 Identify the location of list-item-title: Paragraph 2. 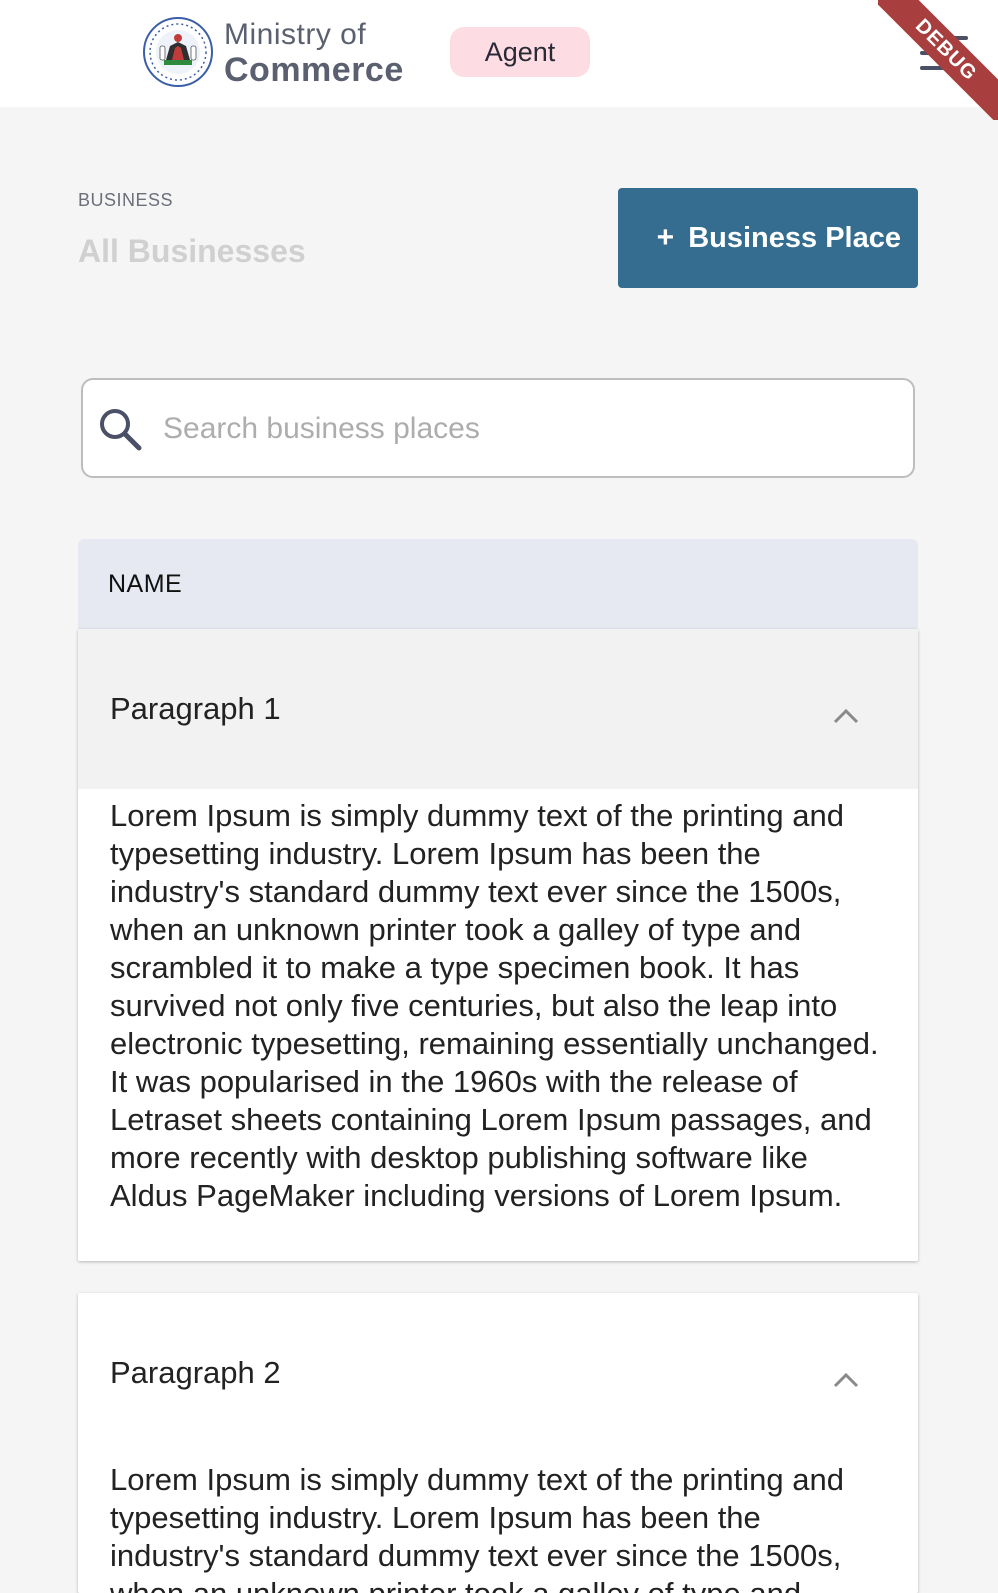
(195, 1372).